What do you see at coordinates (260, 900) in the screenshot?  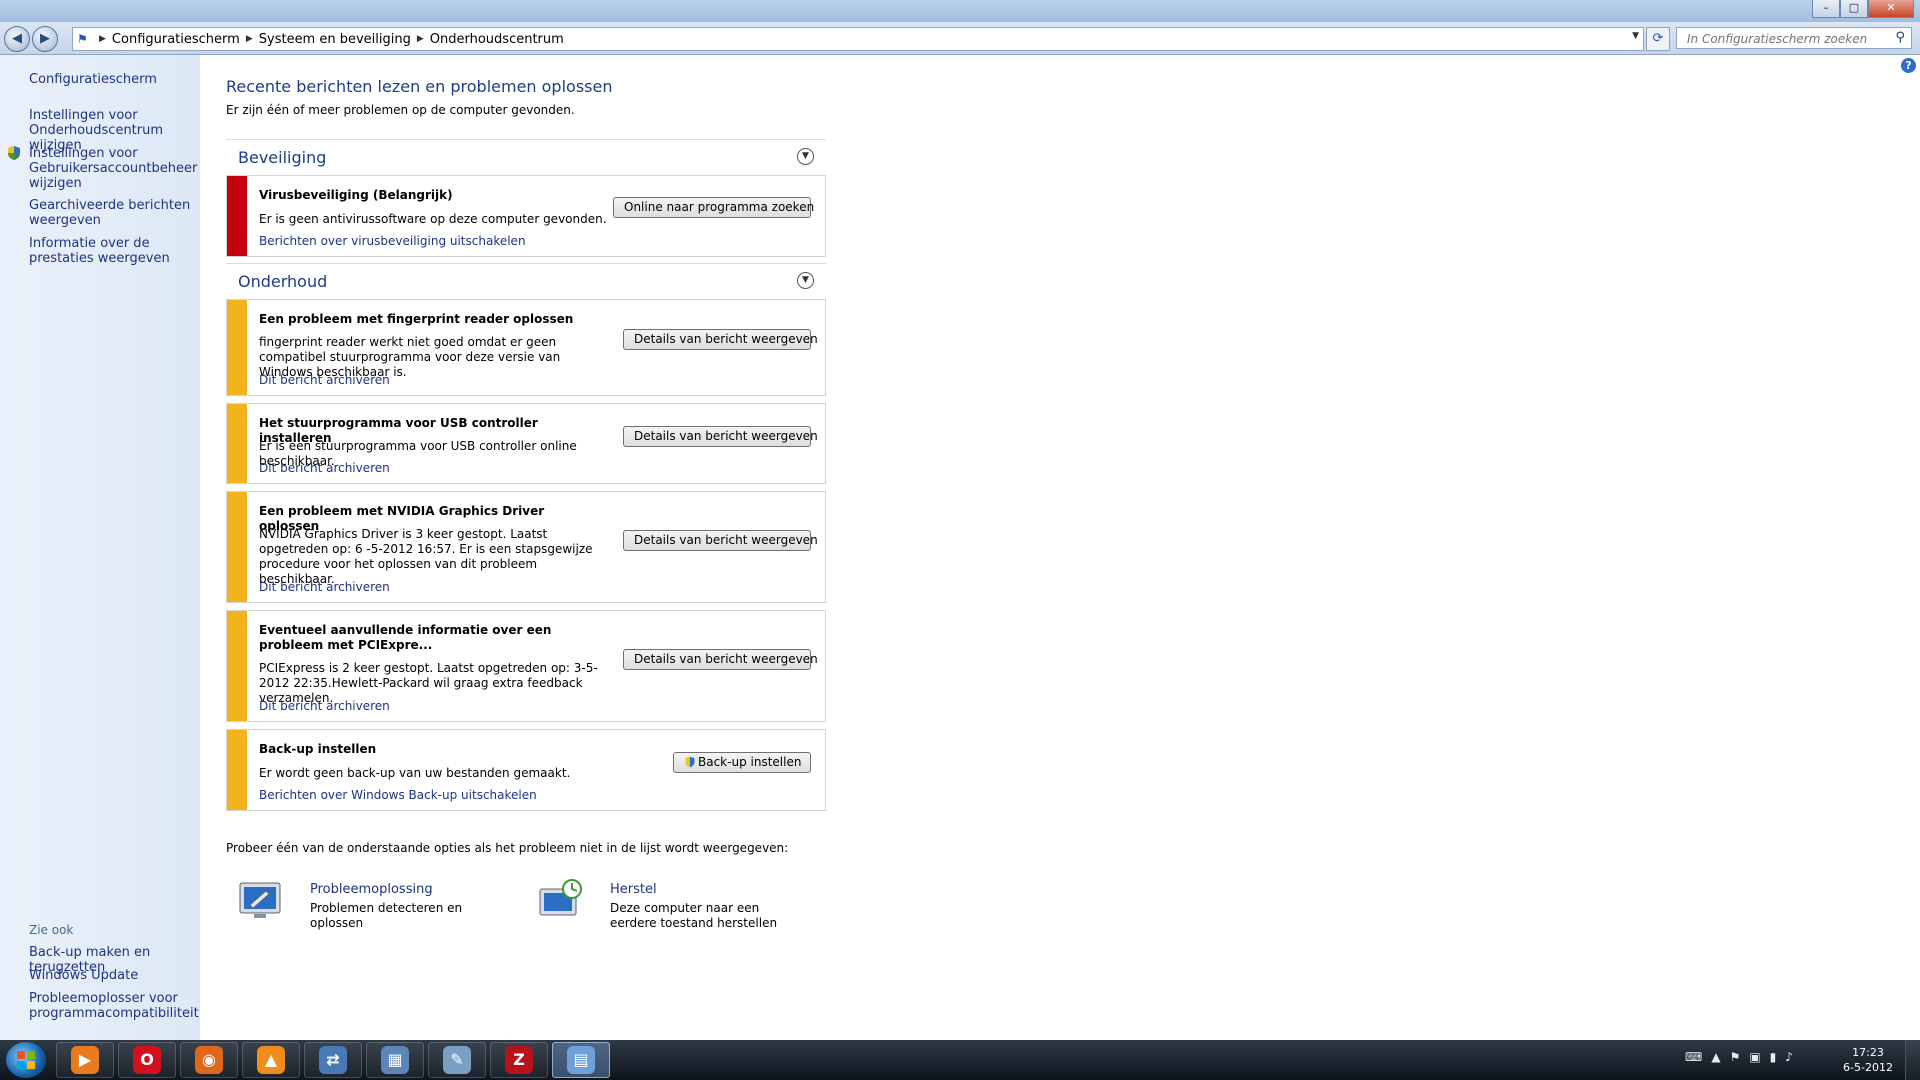 I see `troubleshooting-icon` at bounding box center [260, 900].